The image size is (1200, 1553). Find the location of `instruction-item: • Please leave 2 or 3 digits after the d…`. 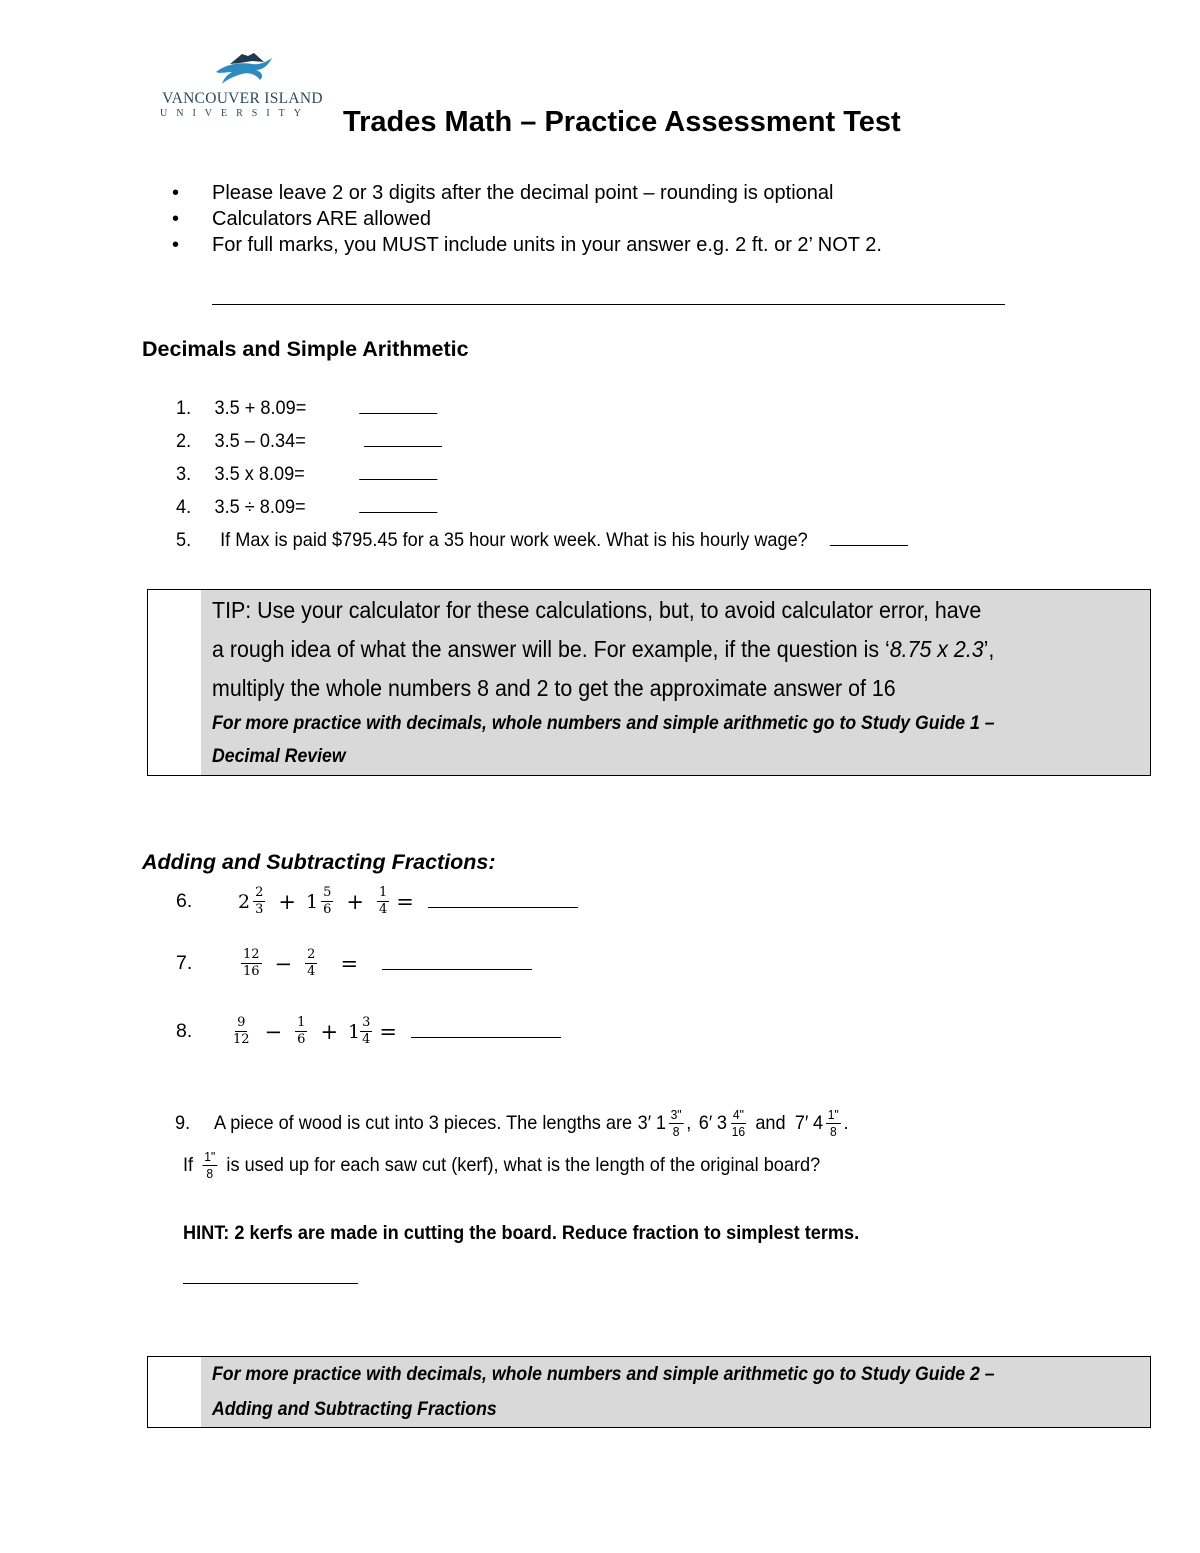

instruction-item: • Please leave 2 or 3 digits after the d… is located at coordinates (527, 193).